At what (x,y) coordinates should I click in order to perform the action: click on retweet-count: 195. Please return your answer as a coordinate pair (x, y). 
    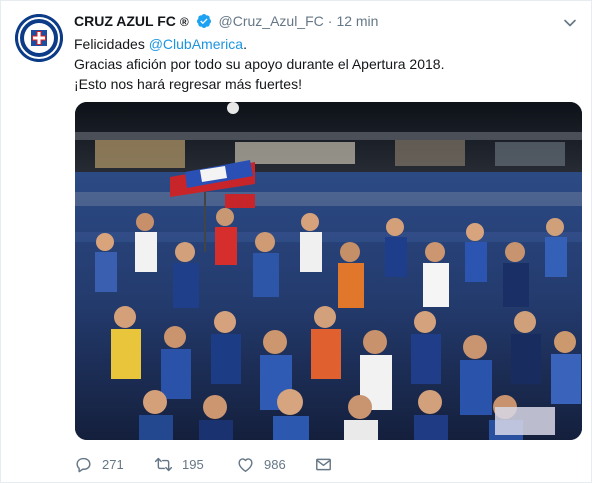
    Looking at the image, I should click on (193, 464).